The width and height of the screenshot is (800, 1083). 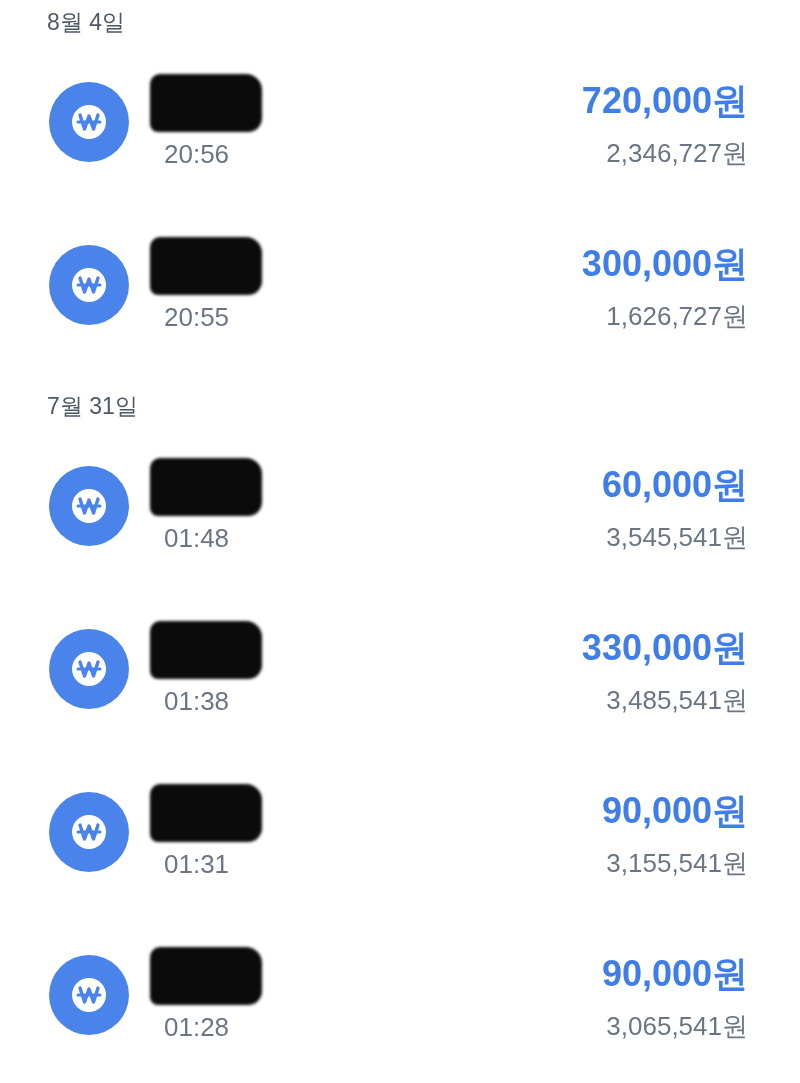 What do you see at coordinates (664, 648) in the screenshot?
I see `amount-text: 330,000원` at bounding box center [664, 648].